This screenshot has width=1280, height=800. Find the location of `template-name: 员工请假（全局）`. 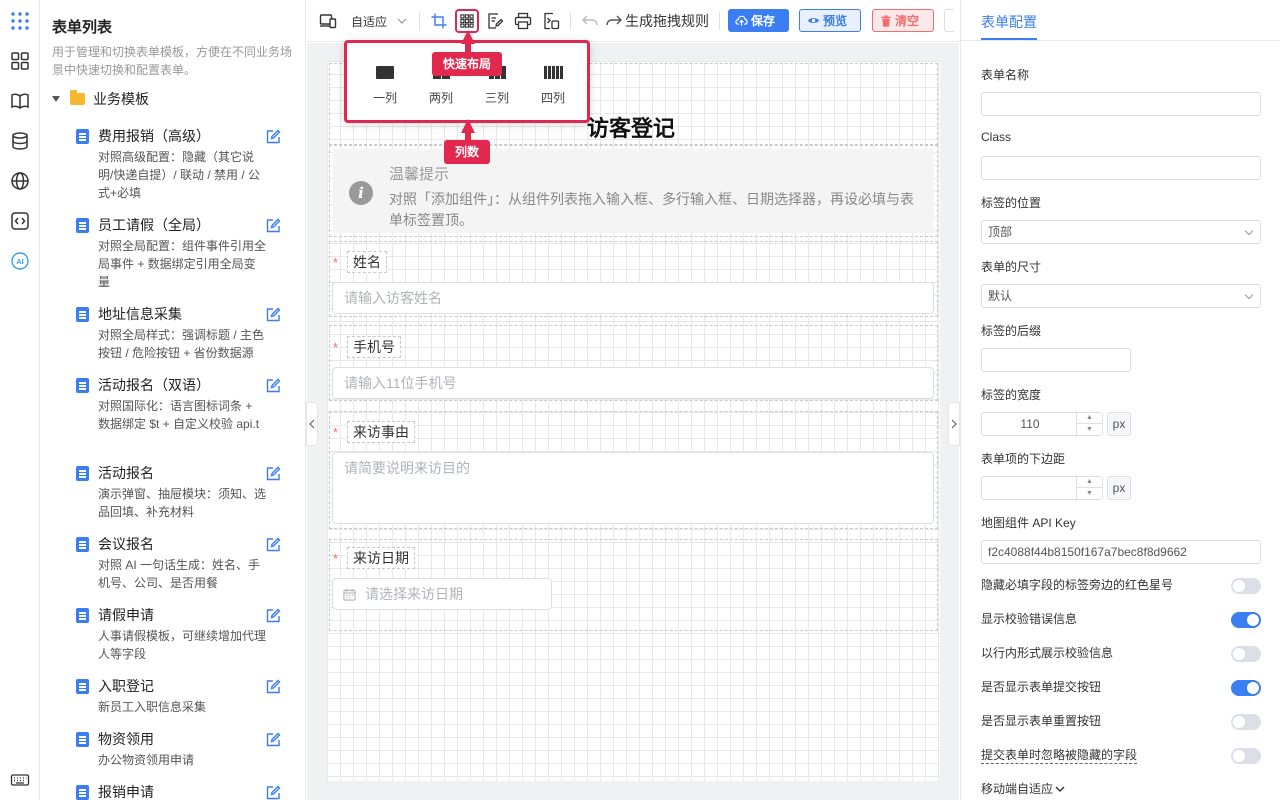

template-name: 员工请假（全局） is located at coordinates (154, 225).